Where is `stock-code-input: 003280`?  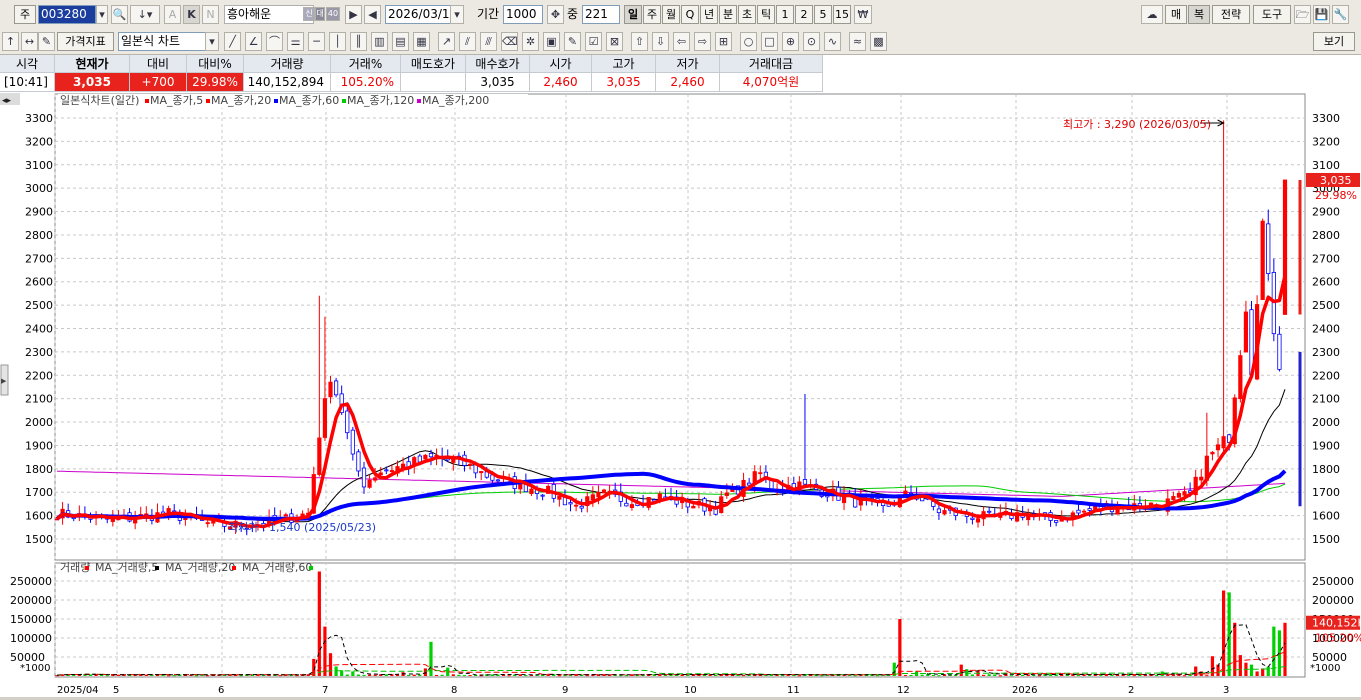 stock-code-input: 003280 is located at coordinates (67, 14).